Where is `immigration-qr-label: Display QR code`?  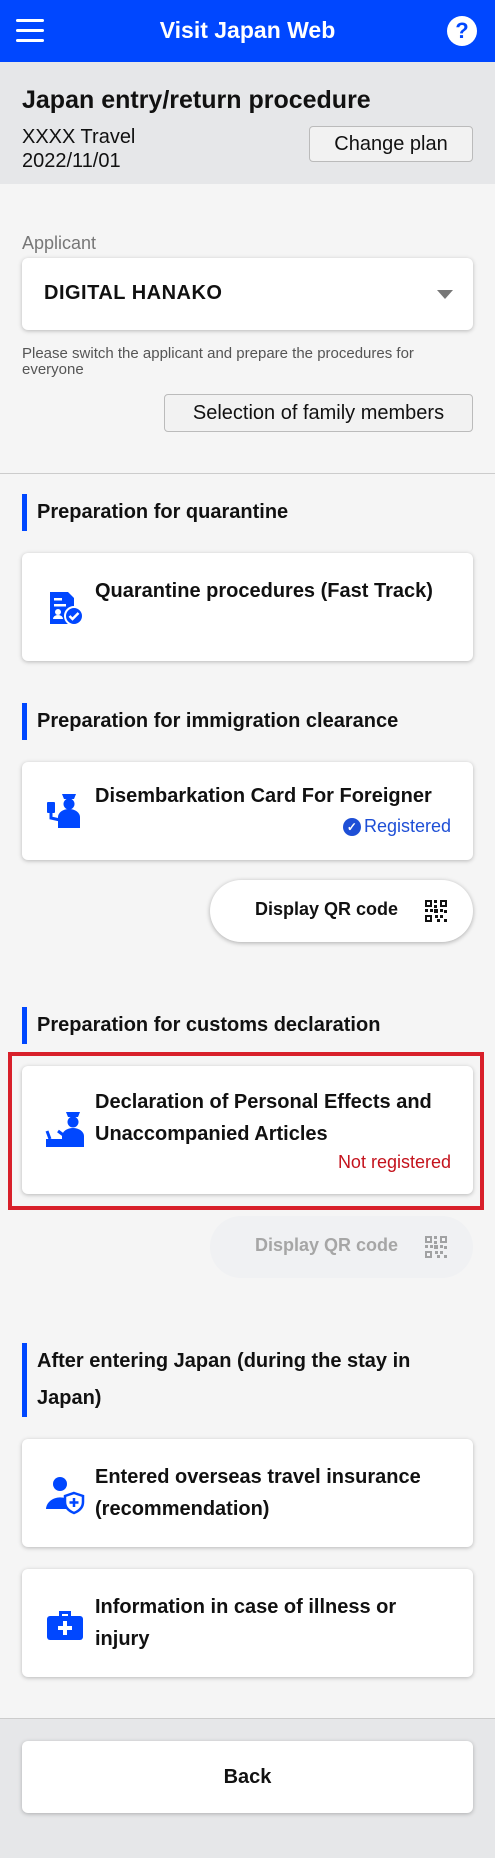 immigration-qr-label: Display QR code is located at coordinates (327, 909).